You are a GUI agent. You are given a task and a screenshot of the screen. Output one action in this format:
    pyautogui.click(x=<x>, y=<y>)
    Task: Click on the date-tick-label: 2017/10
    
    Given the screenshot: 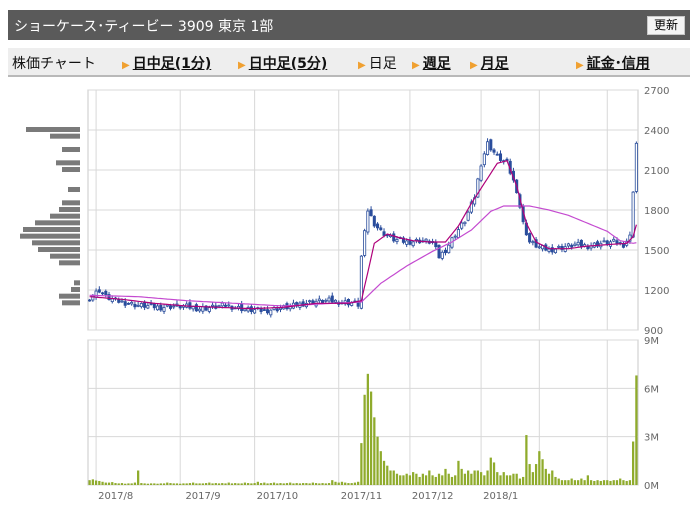 What is the action you would take?
    pyautogui.click(x=278, y=496)
    